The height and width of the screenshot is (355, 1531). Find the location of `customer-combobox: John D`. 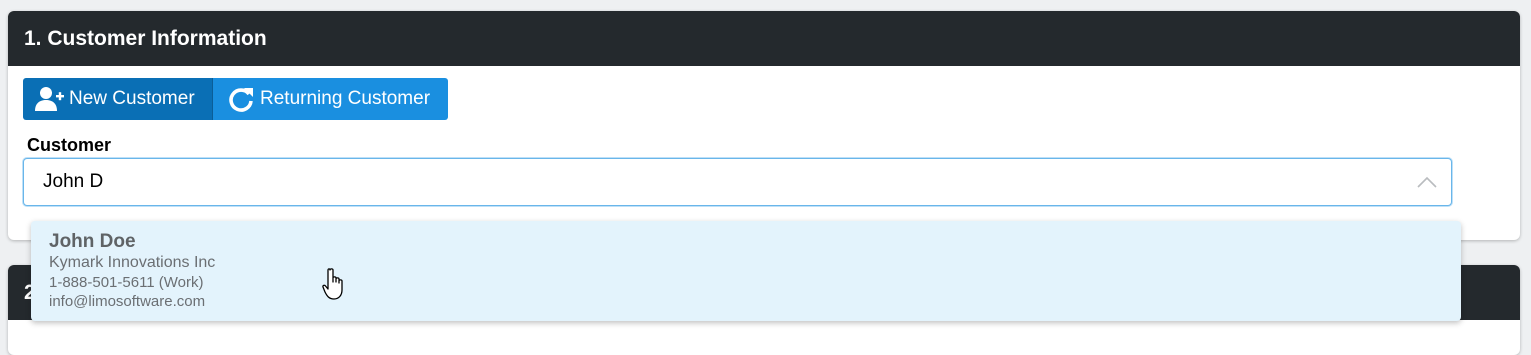

customer-combobox: John D is located at coordinates (737, 182).